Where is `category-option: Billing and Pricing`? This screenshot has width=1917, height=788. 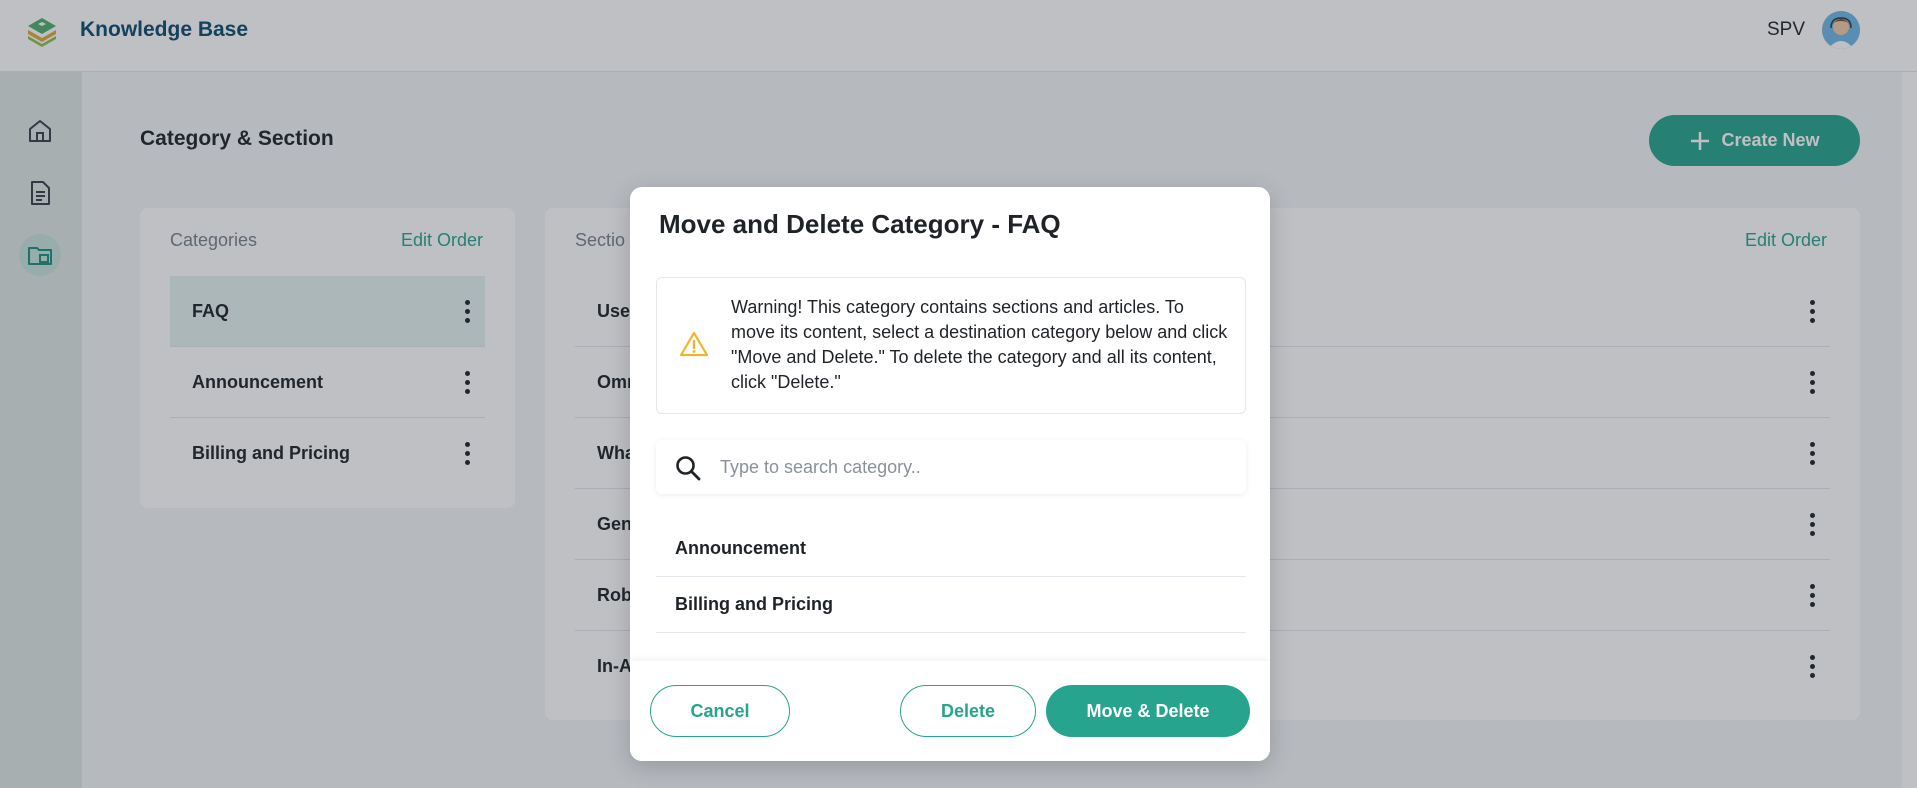
category-option: Billing and Pricing is located at coordinates (951, 605).